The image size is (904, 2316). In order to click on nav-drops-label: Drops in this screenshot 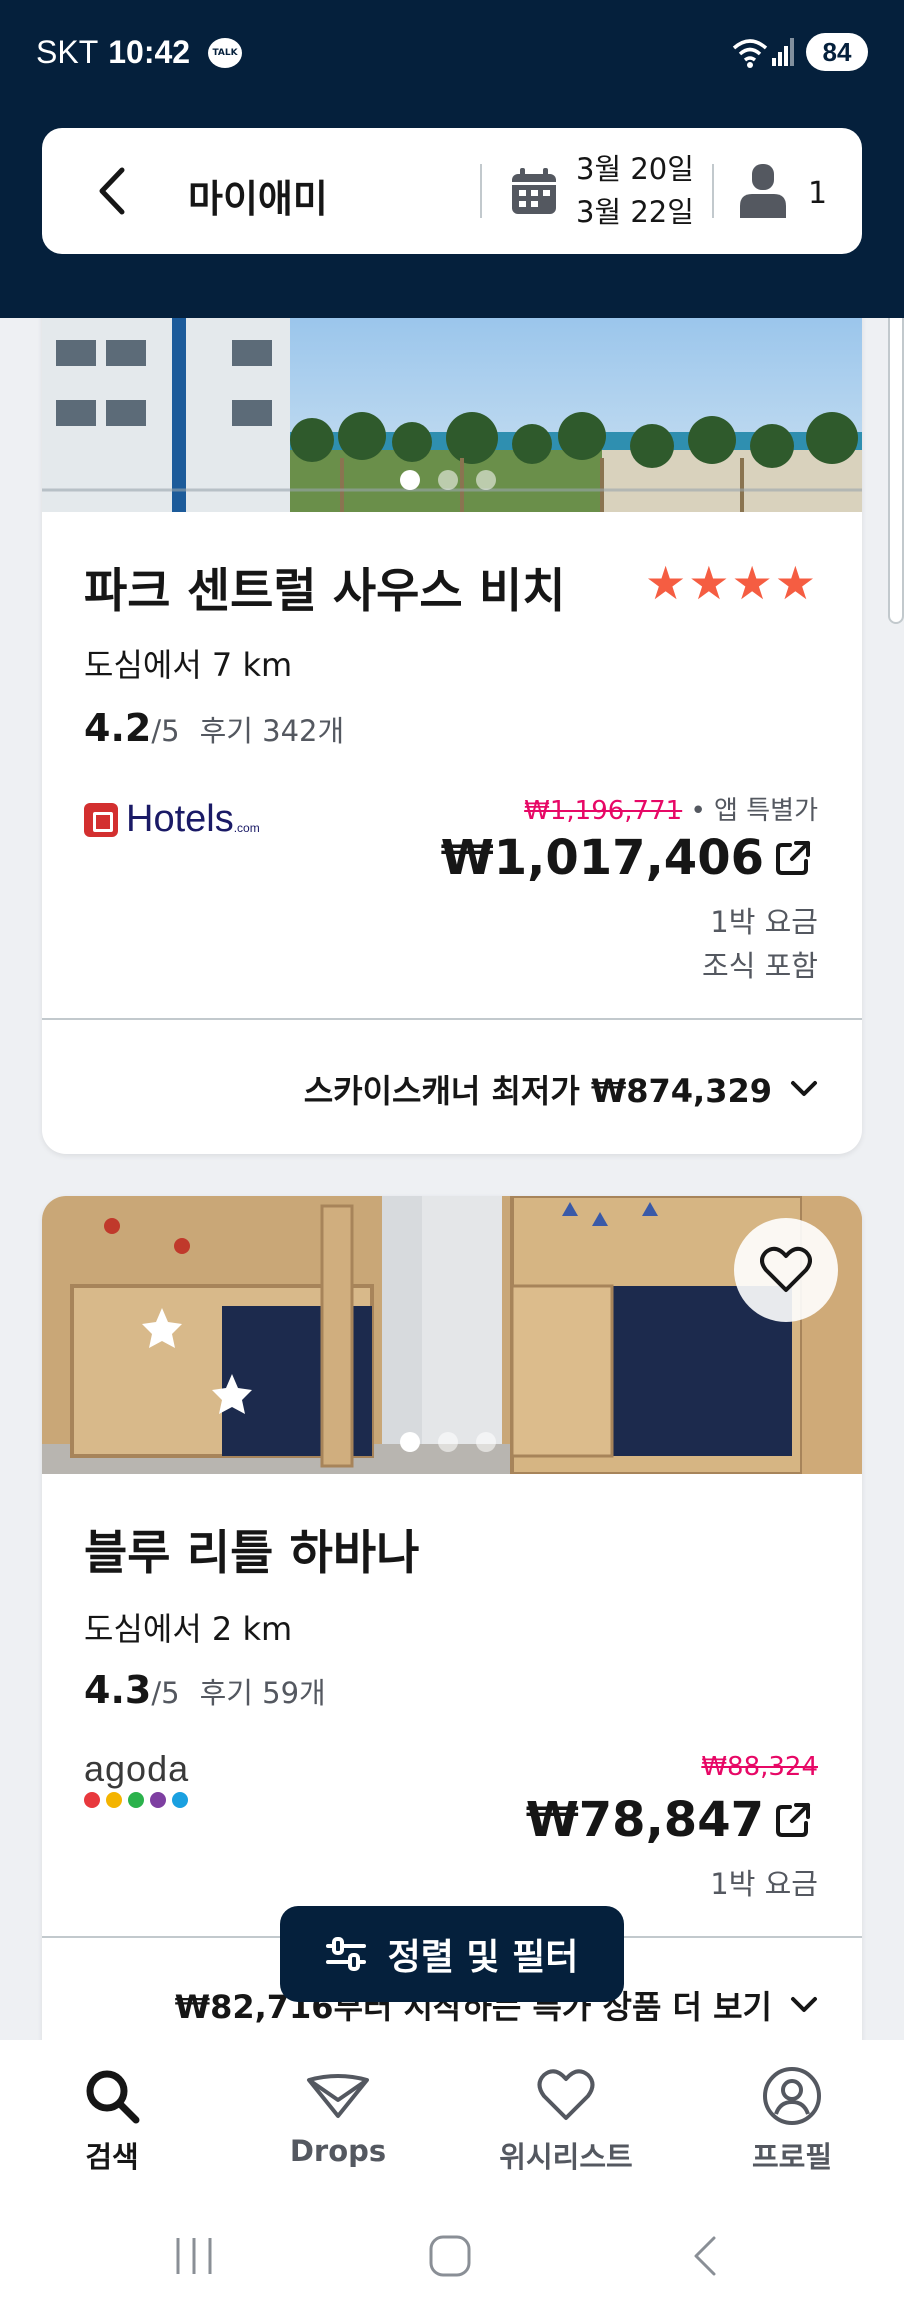, I will do `click(338, 2151)`.